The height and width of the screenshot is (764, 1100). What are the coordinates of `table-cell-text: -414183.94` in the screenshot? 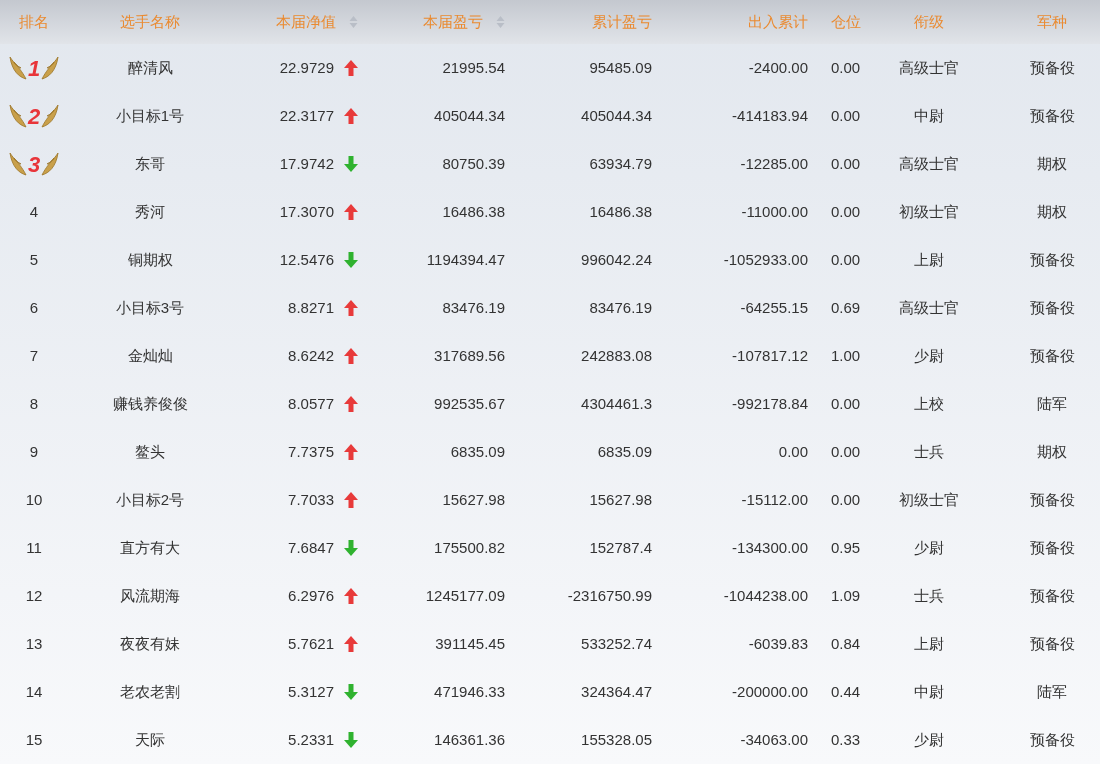 It's located at (770, 115).